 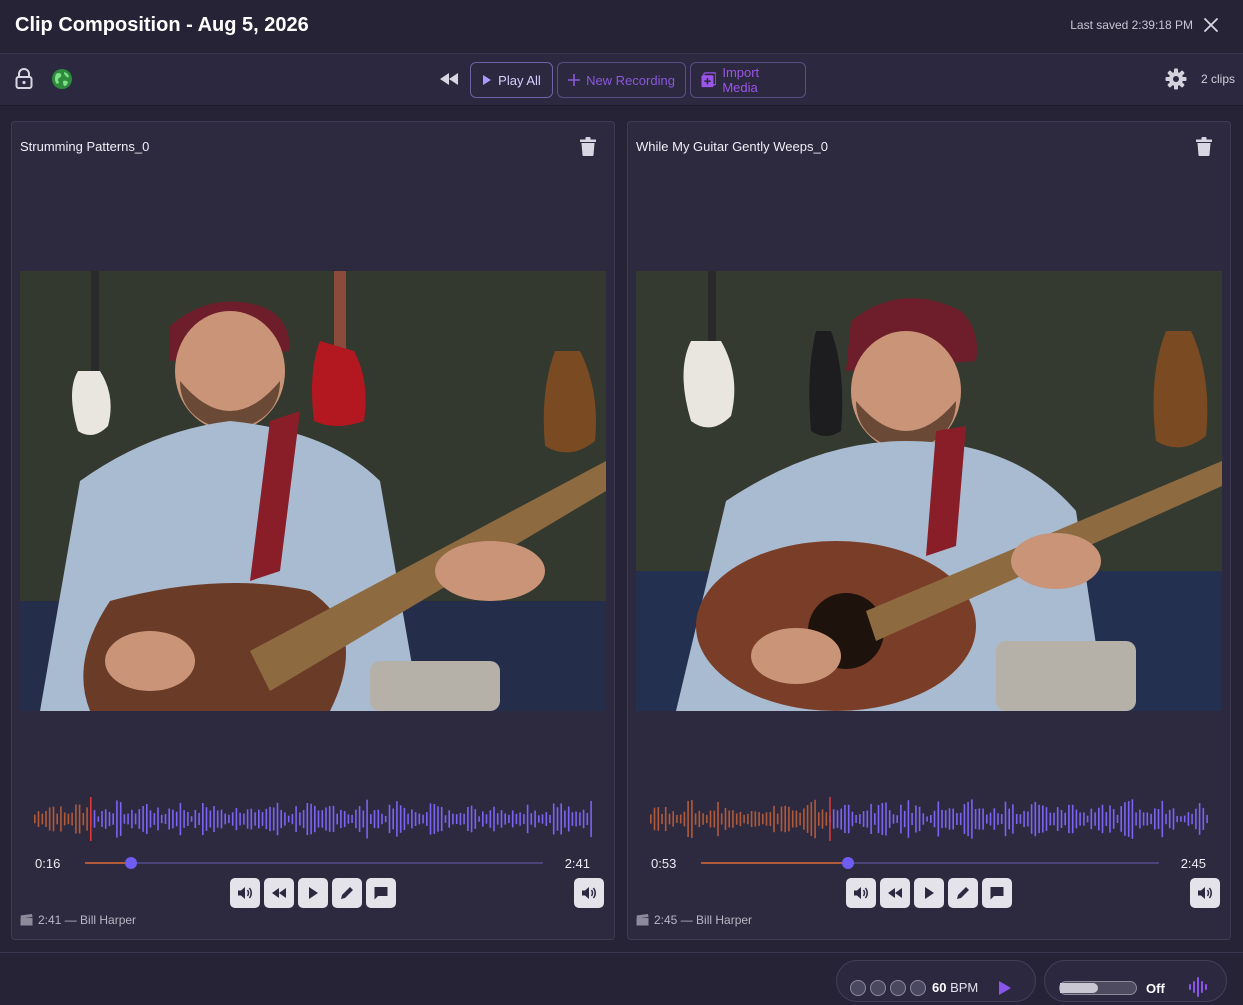 What do you see at coordinates (108, 863) in the screenshot?
I see `seek-progress` at bounding box center [108, 863].